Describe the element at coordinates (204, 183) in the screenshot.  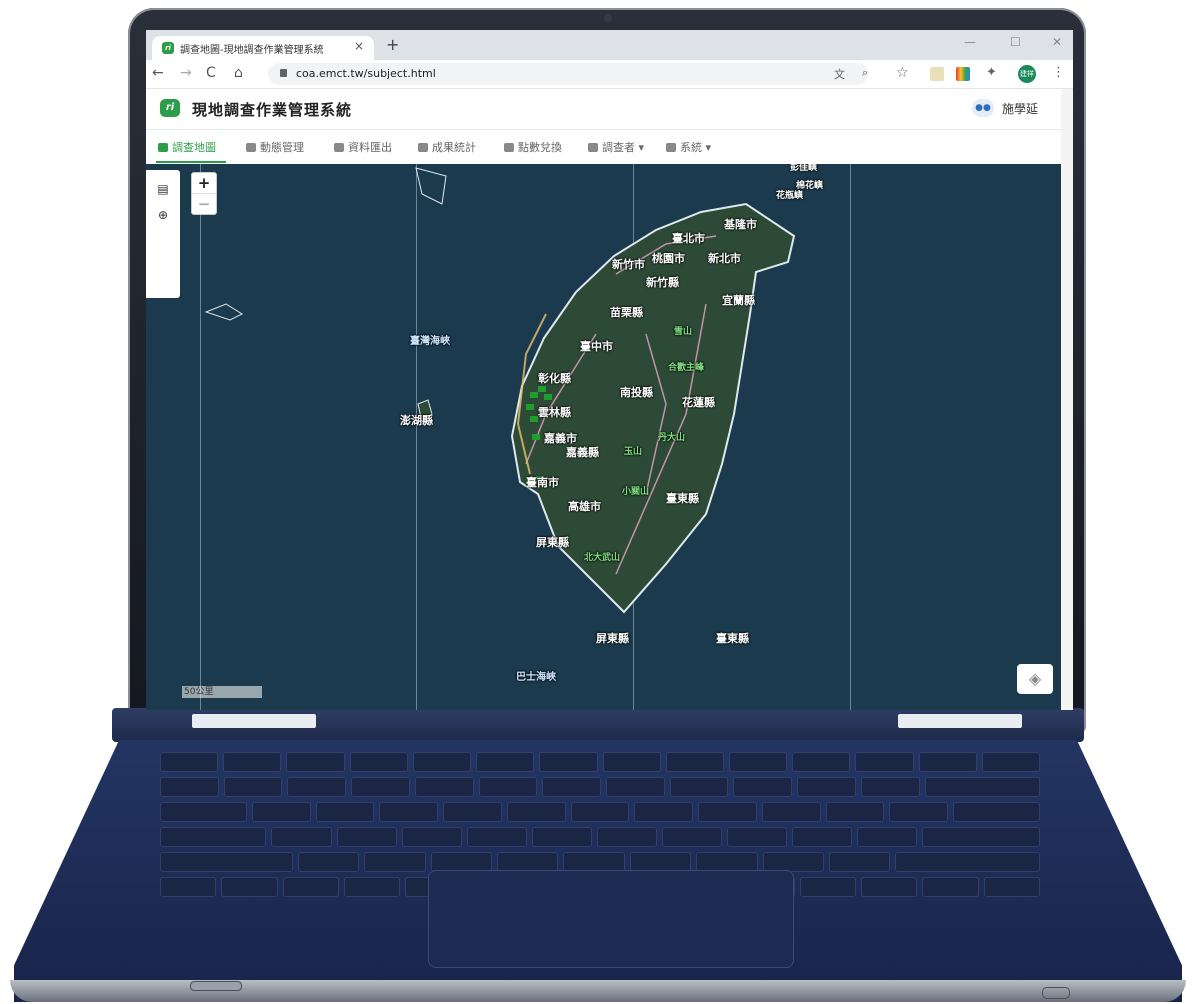
I see `zoom-in-button: +` at that location.